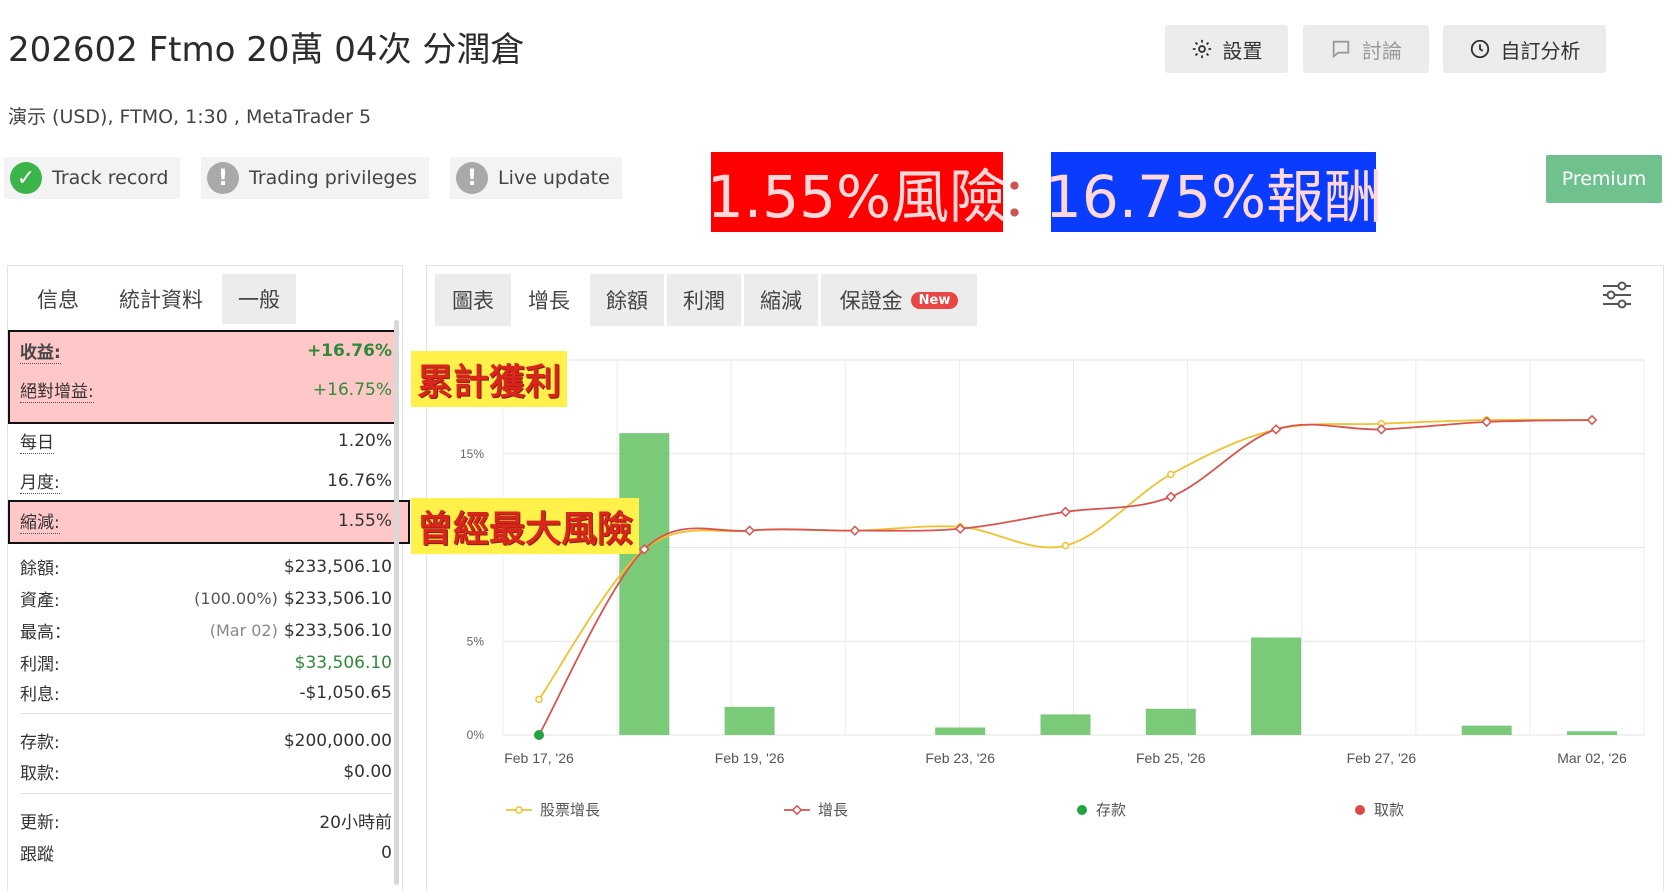  What do you see at coordinates (161, 299) in the screenshot?
I see `tab-statistics: 統計資料` at bounding box center [161, 299].